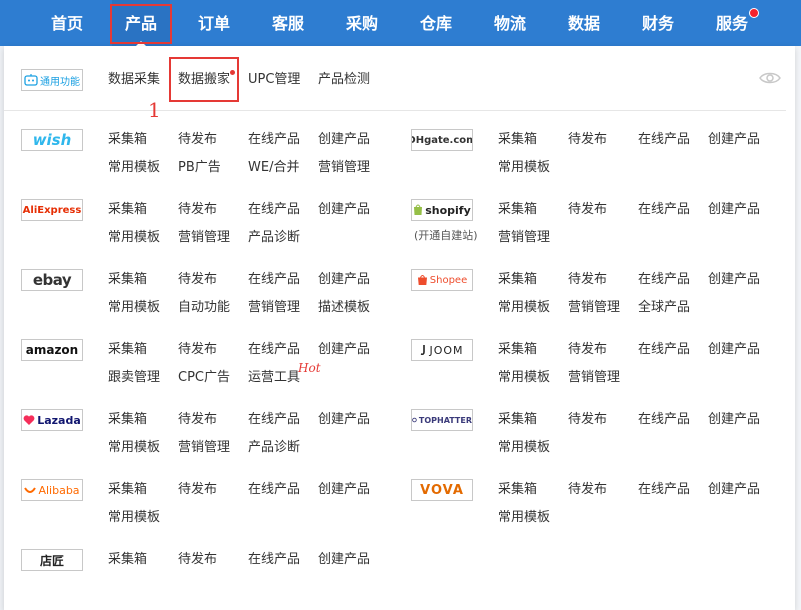 This screenshot has width=801, height=610. What do you see at coordinates (197, 420) in the screenshot?
I see `lazada-link-pending: 待发布` at bounding box center [197, 420].